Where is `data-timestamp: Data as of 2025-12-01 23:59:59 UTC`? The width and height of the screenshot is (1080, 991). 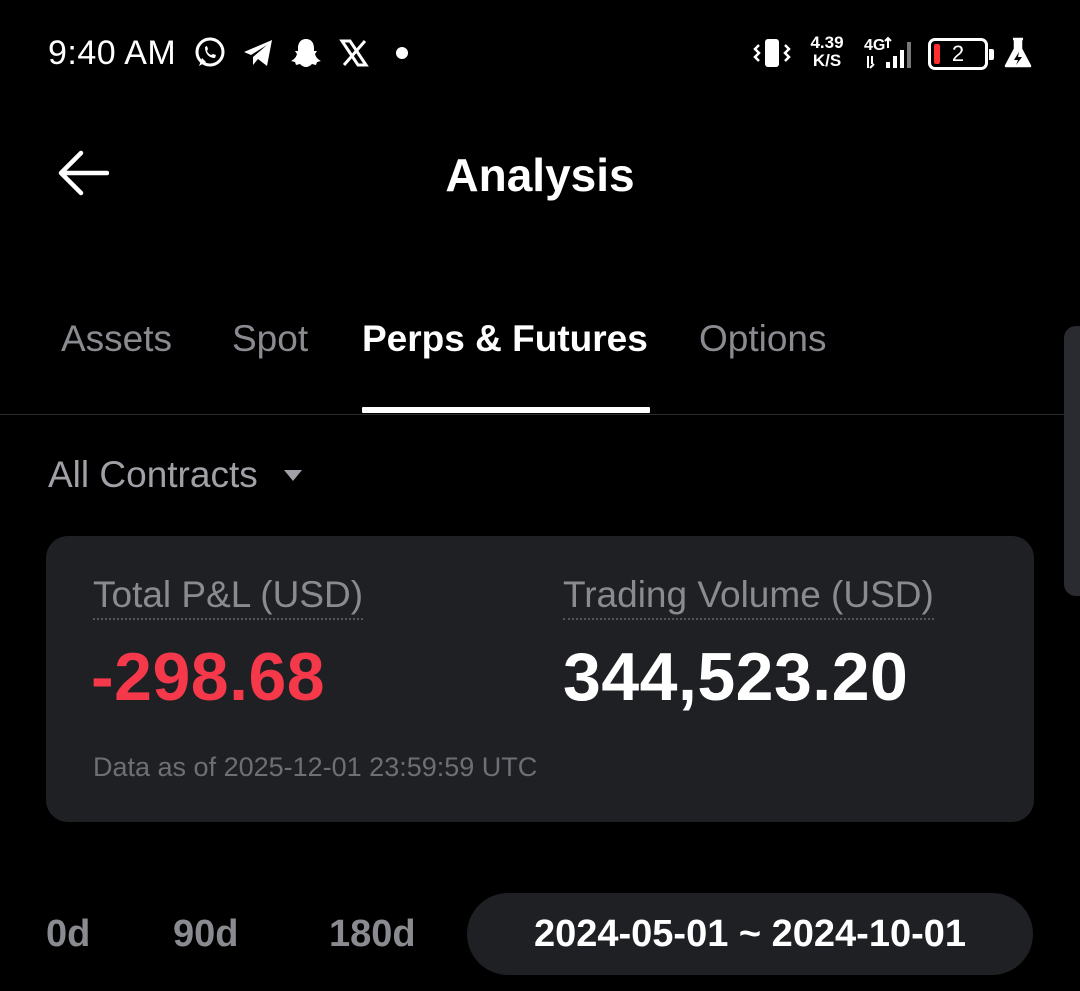
data-timestamp: Data as of 2025-12-01 23:59:59 UTC is located at coordinates (315, 767).